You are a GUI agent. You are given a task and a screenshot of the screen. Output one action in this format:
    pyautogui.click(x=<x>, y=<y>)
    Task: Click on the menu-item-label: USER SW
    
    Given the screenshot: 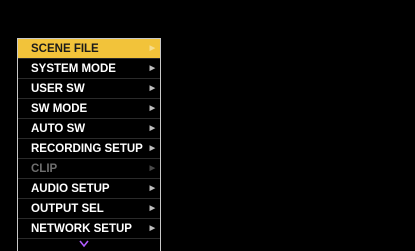 What is the action you would take?
    pyautogui.click(x=58, y=89)
    